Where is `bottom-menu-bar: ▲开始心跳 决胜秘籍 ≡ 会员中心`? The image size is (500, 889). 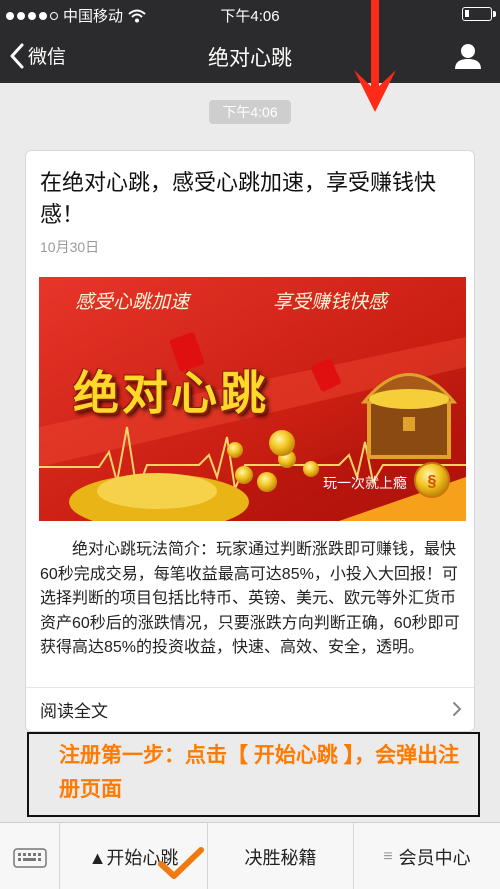
bottom-menu-bar: ▲开始心跳 决胜秘籍 ≡ 会员中心 is located at coordinates (250, 855).